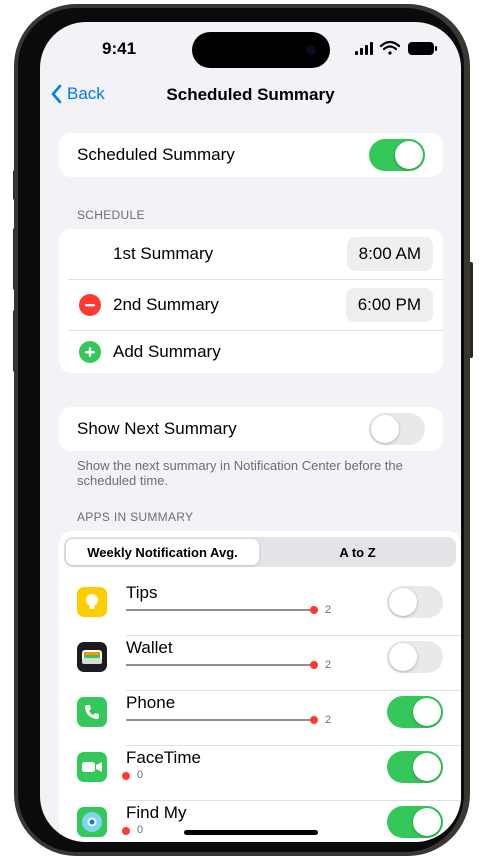  I want to click on app-toggle-wallet, so click(415, 657).